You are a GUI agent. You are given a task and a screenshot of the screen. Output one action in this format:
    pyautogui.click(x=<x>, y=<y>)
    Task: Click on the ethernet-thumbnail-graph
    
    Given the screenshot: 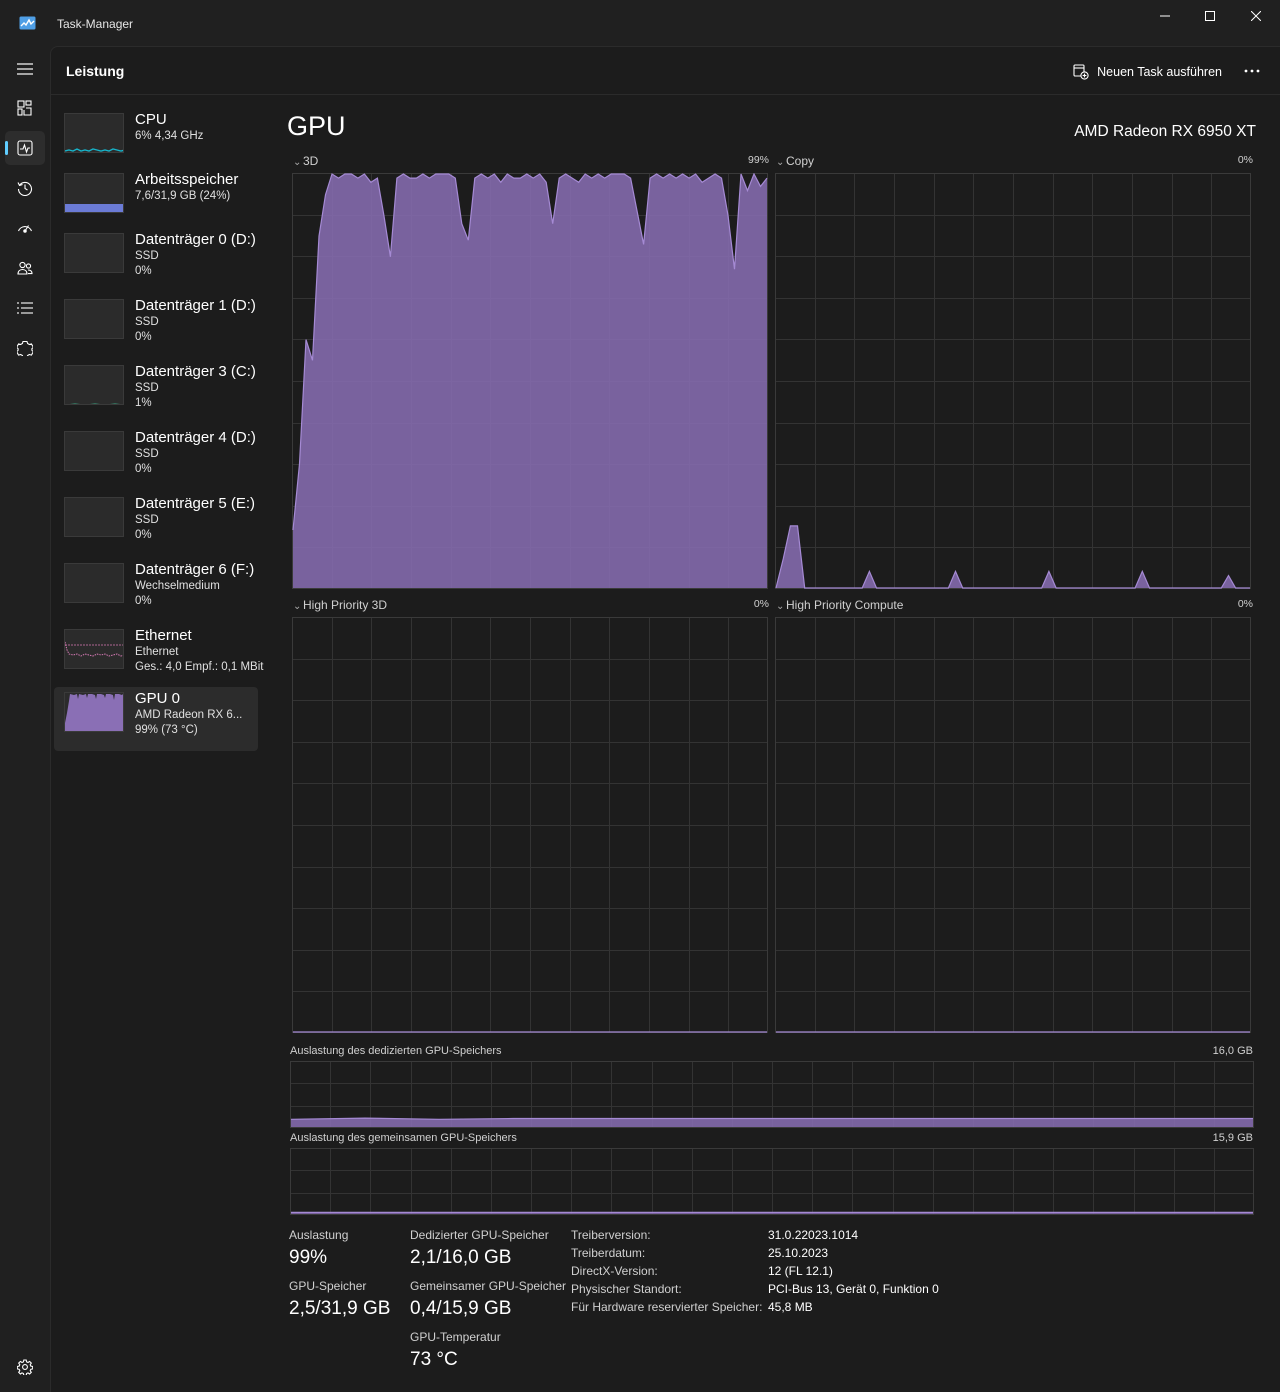 What is the action you would take?
    pyautogui.click(x=94, y=649)
    